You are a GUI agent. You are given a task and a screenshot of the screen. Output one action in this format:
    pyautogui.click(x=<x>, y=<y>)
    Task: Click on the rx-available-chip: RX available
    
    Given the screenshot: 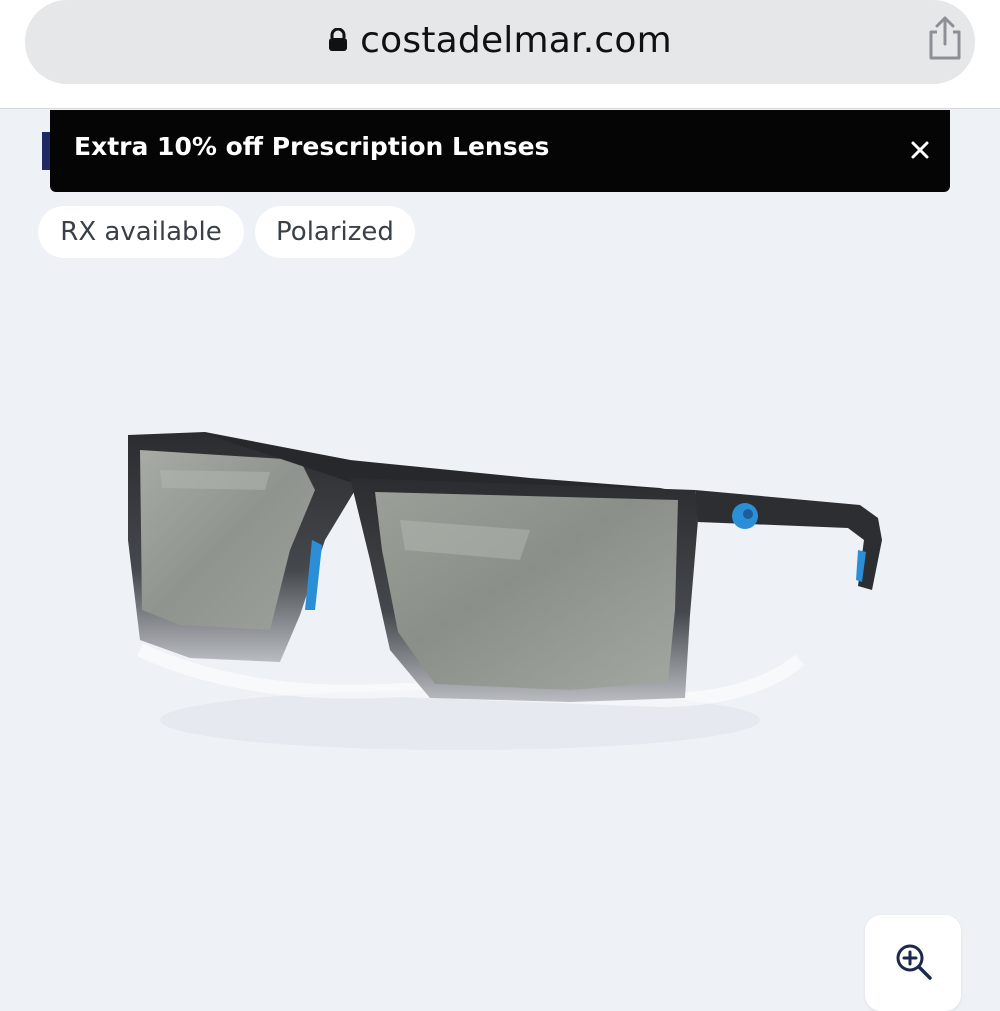 What is the action you would take?
    pyautogui.click(x=141, y=232)
    